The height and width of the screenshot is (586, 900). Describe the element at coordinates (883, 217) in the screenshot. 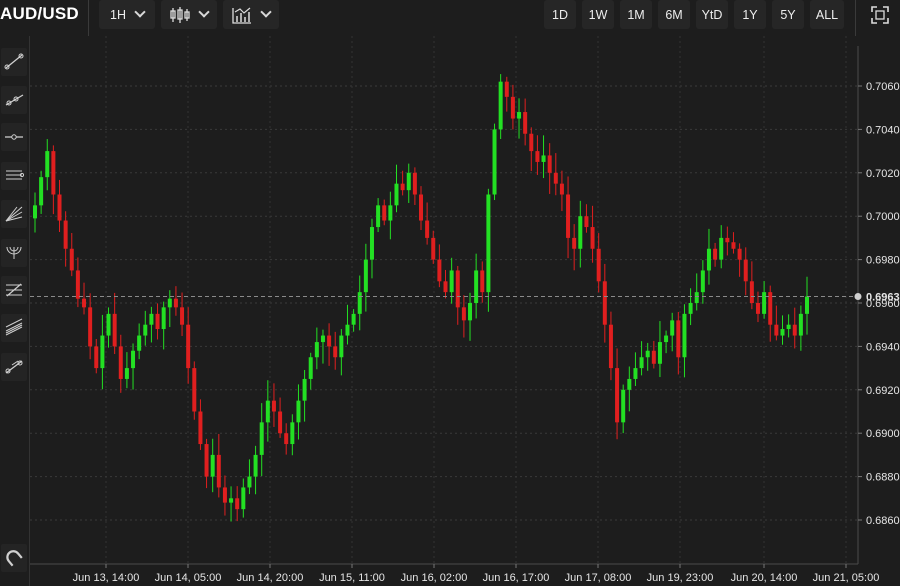

I see `y-tick-label: 0.7000` at that location.